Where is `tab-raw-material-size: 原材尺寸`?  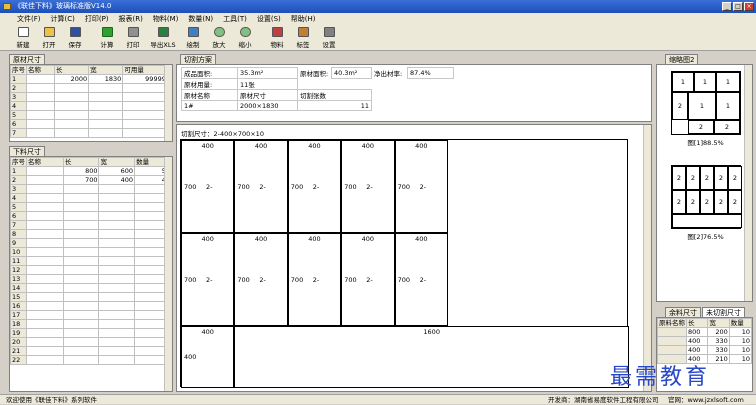
tab-raw-material-size: 原材尺寸 is located at coordinates (27, 59).